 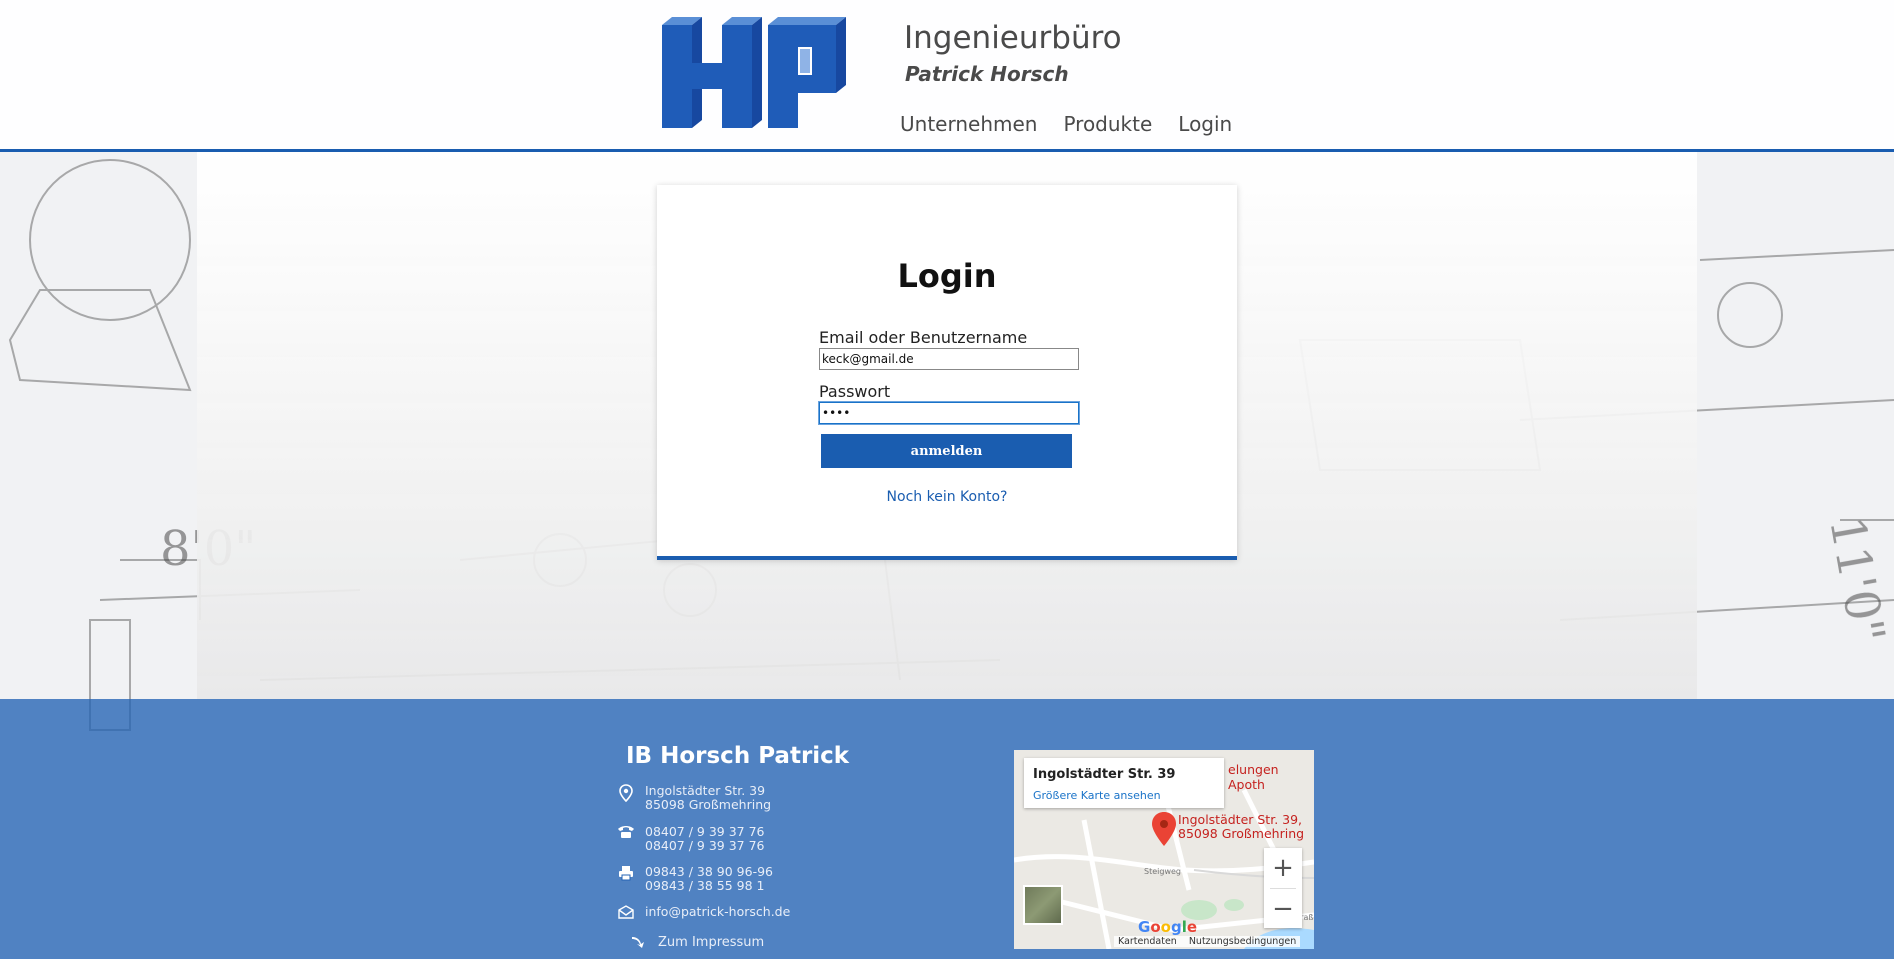 I want to click on password-field, so click(x=949, y=413).